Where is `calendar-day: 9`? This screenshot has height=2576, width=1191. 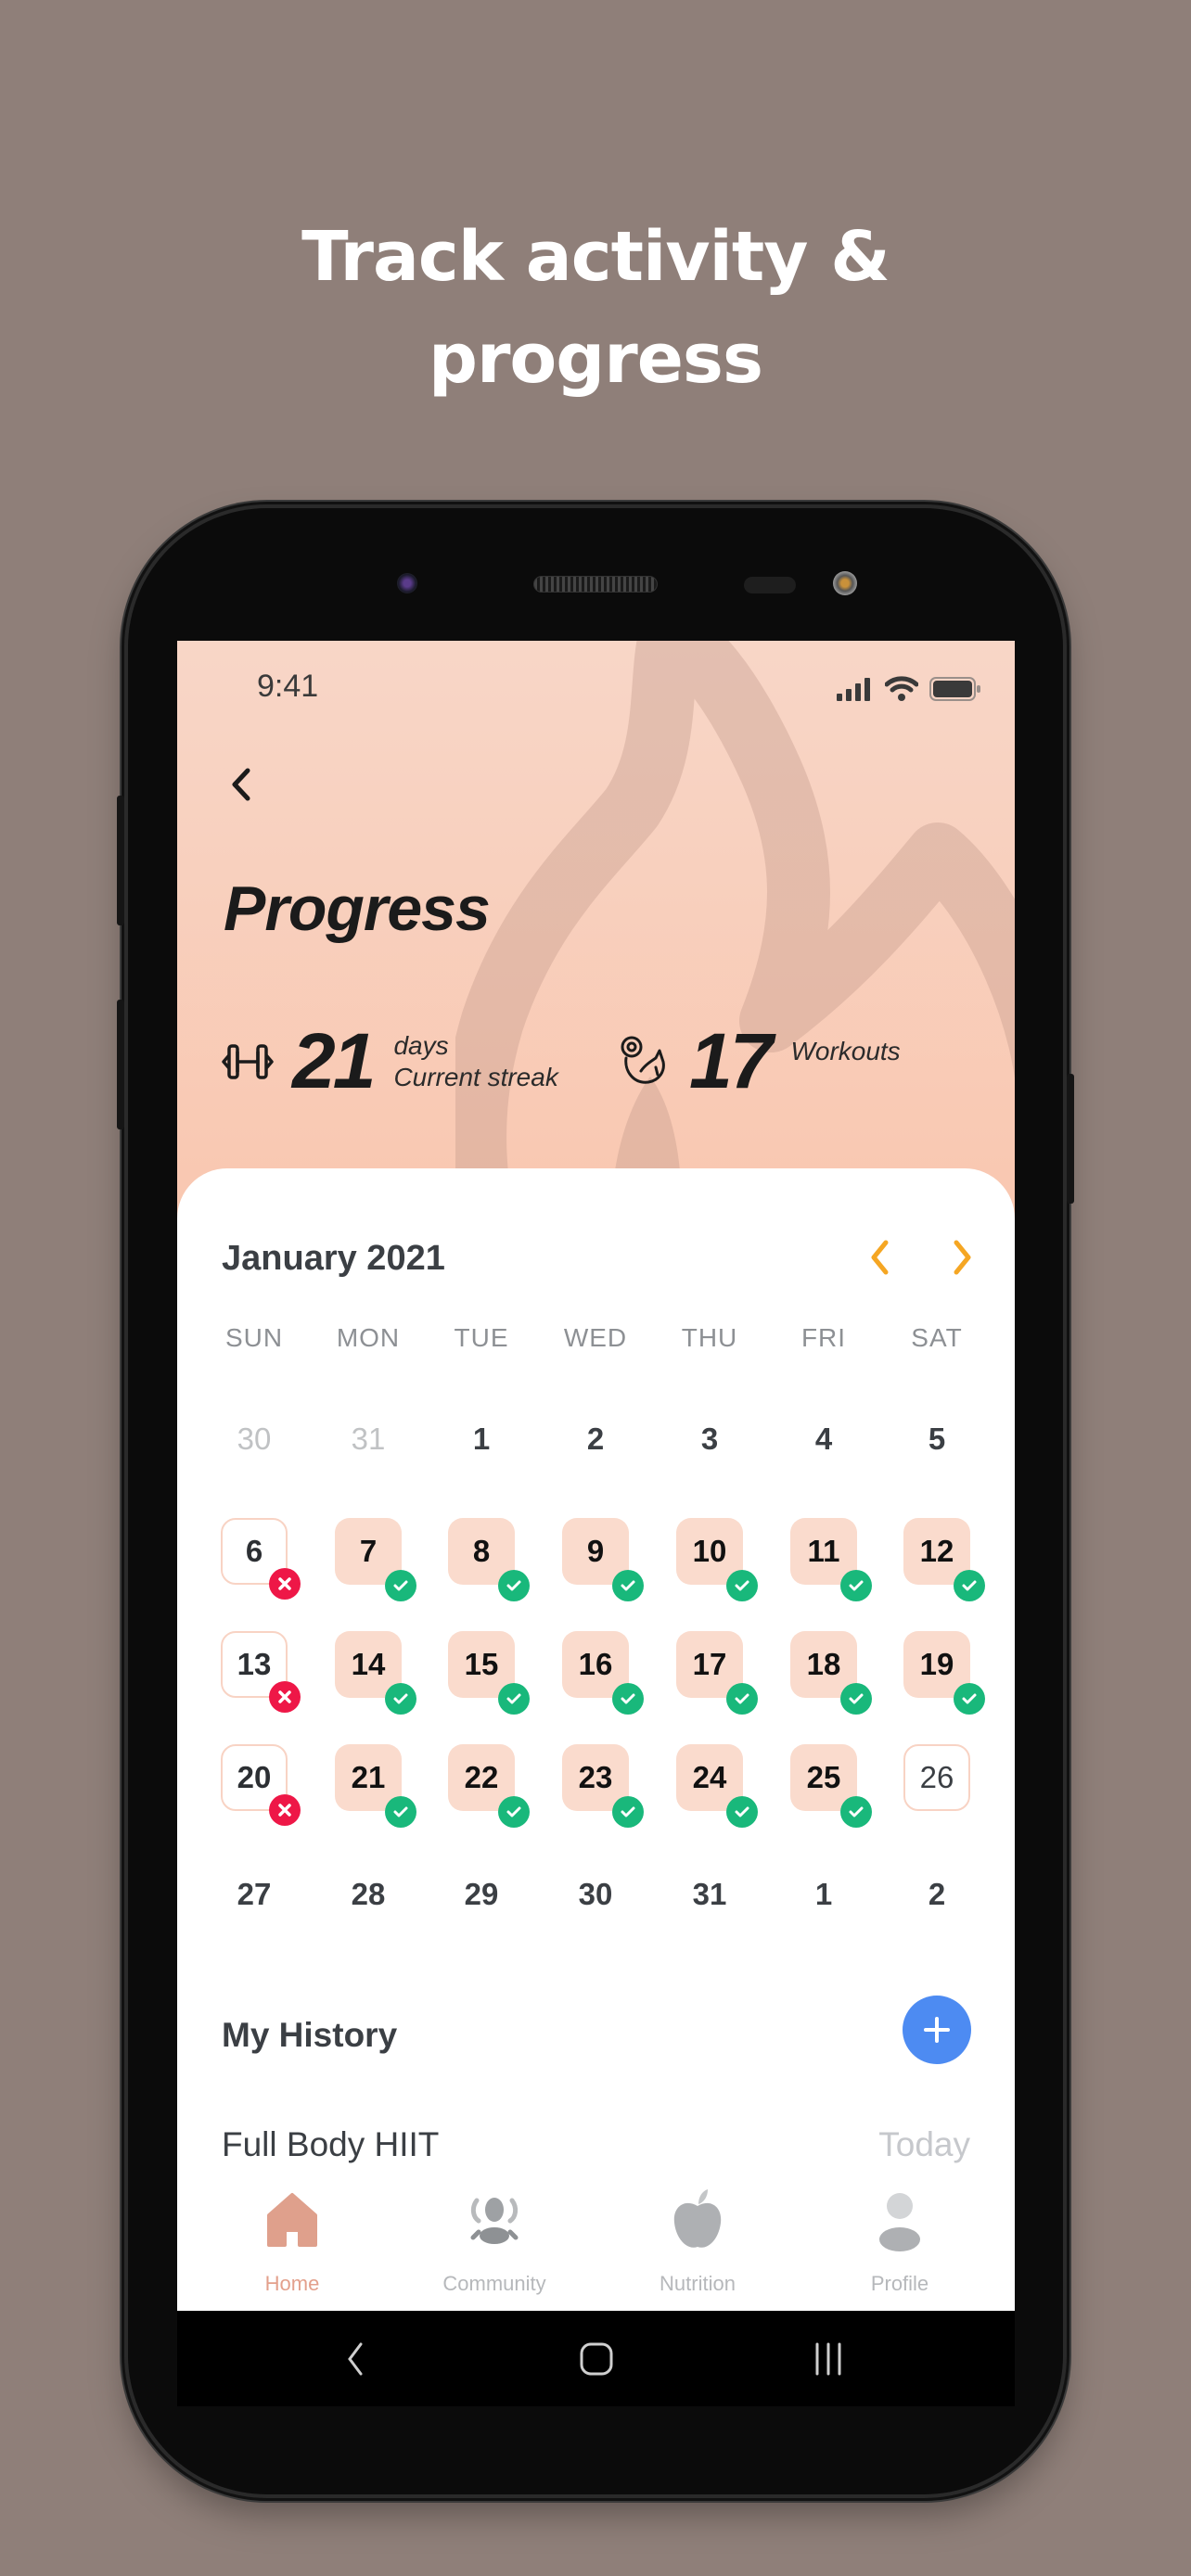
calendar-day: 9 is located at coordinates (603, 1559).